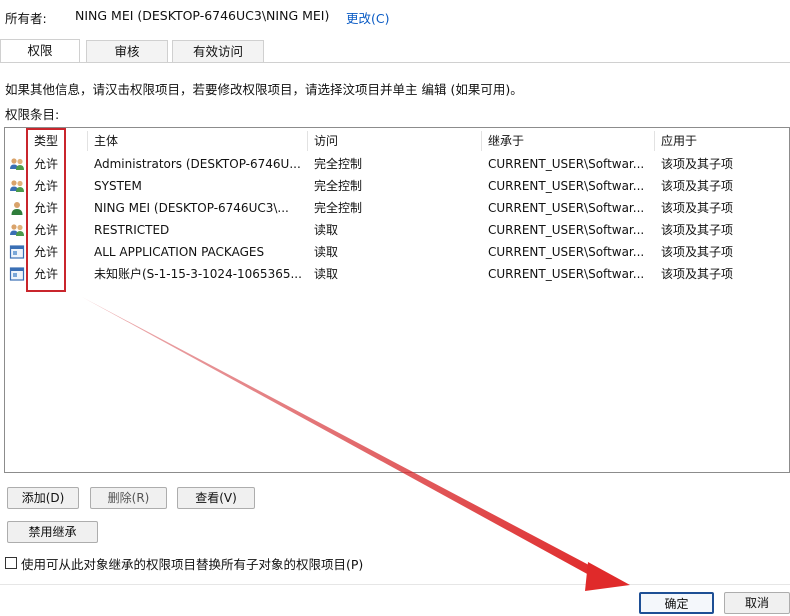 The width and height of the screenshot is (790, 616). What do you see at coordinates (395, 62) in the screenshot?
I see `tab-divider` at bounding box center [395, 62].